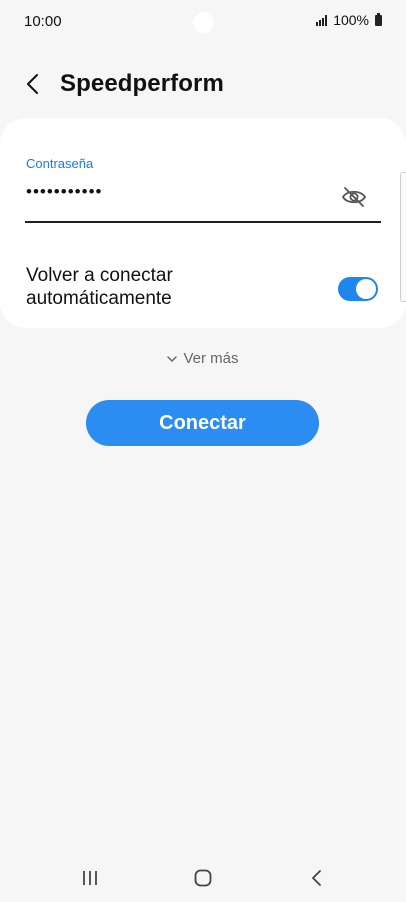  What do you see at coordinates (172, 358) in the screenshot?
I see `chevron-down-icon` at bounding box center [172, 358].